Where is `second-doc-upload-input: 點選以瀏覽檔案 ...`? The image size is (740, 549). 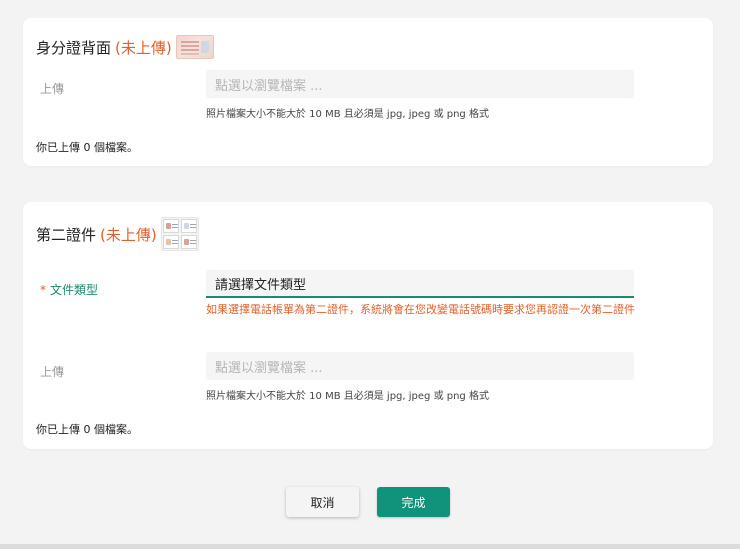
second-doc-upload-input: 點選以瀏覽檔案 ... is located at coordinates (420, 366).